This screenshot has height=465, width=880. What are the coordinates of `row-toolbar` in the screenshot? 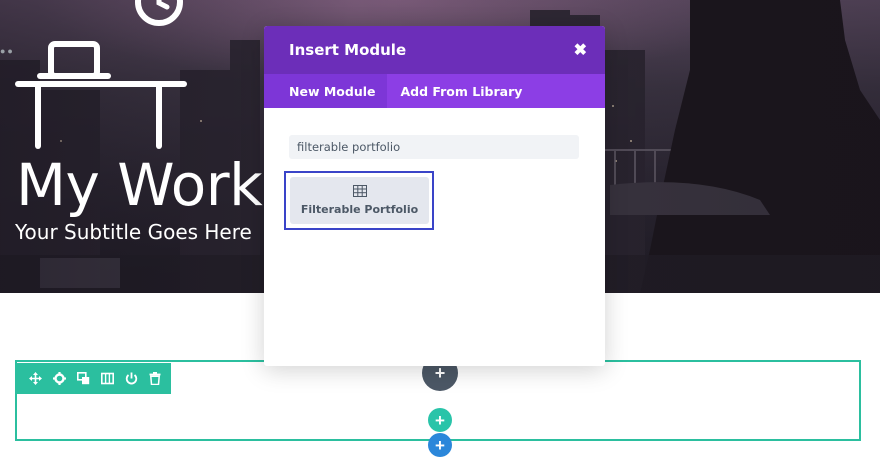 It's located at (93, 378).